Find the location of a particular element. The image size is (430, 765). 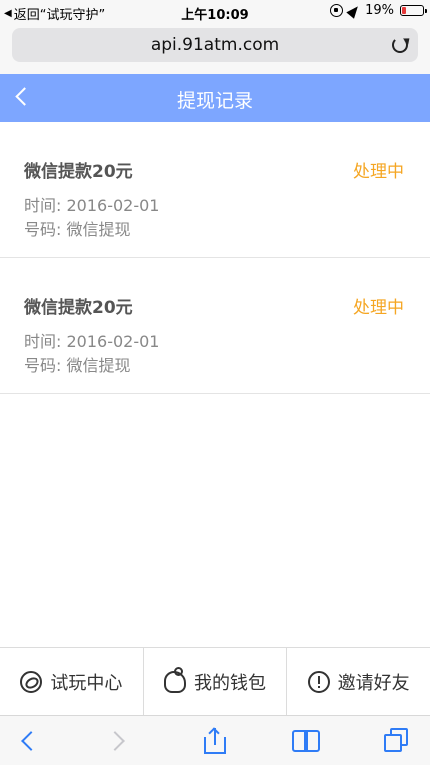

browser-toolbar is located at coordinates (215, 740).